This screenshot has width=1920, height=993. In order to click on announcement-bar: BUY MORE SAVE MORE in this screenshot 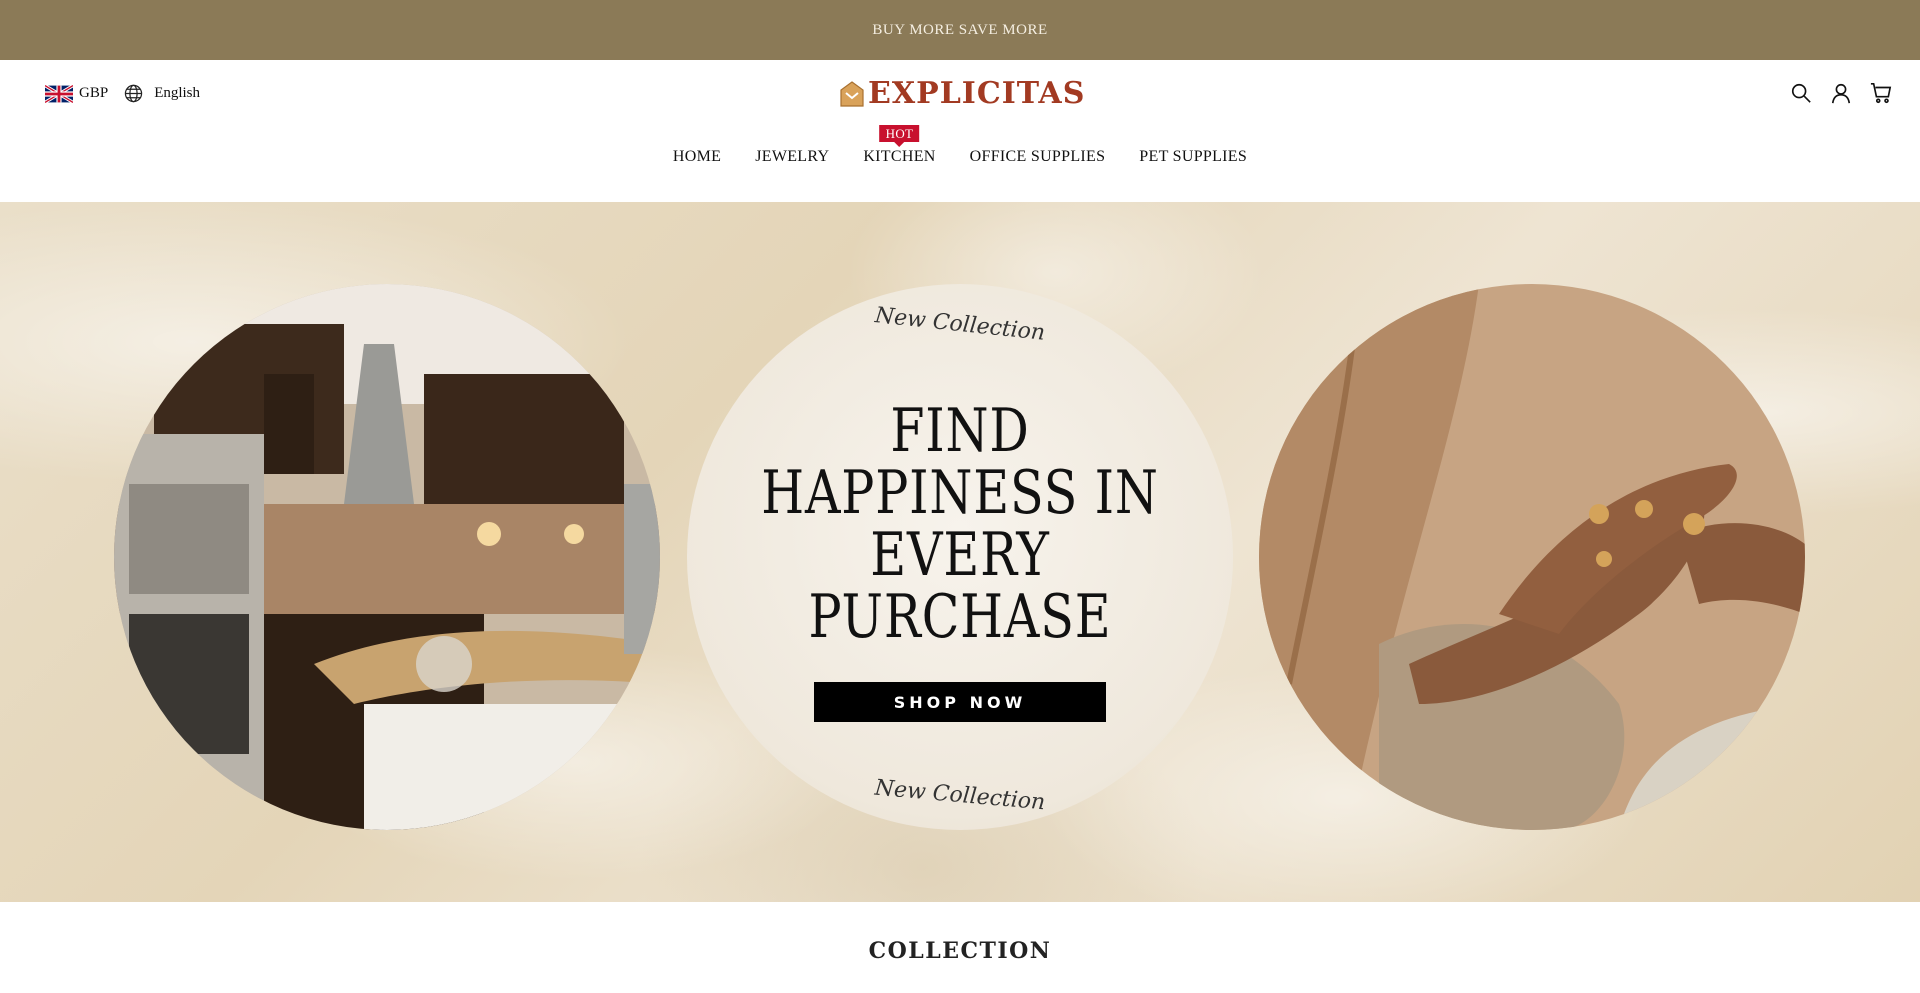, I will do `click(960, 30)`.